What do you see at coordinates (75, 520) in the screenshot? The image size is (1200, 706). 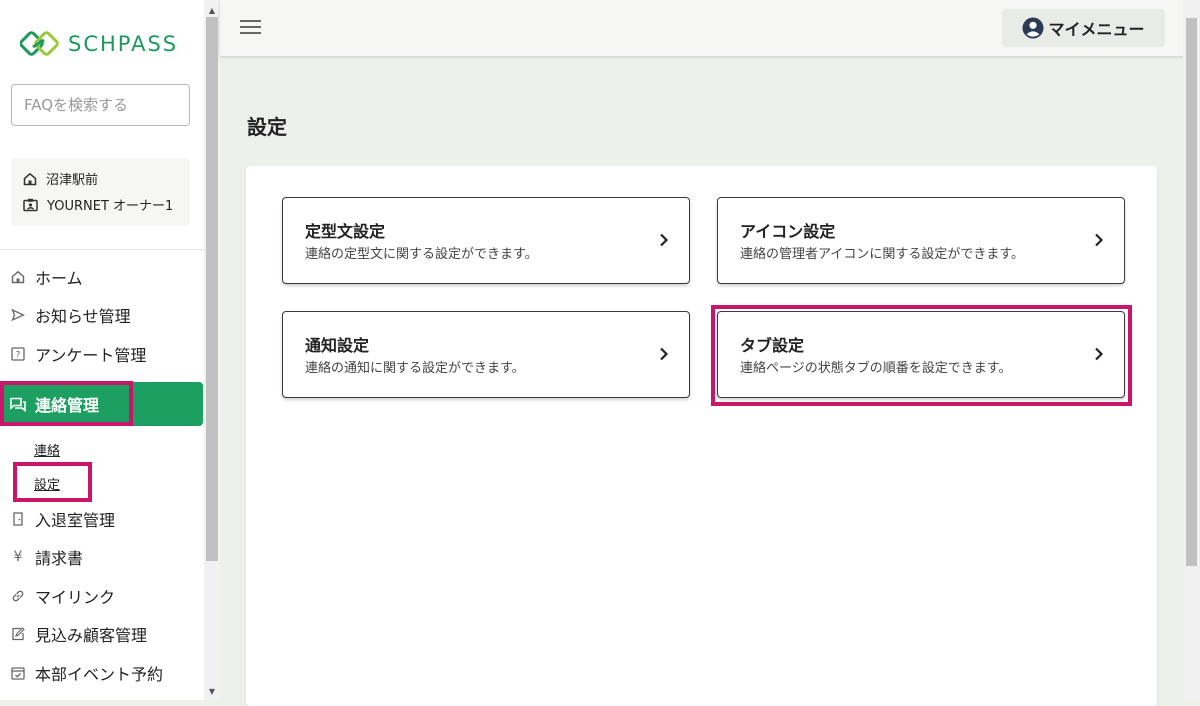 I see `sidebar-item-label: 入退室管理` at bounding box center [75, 520].